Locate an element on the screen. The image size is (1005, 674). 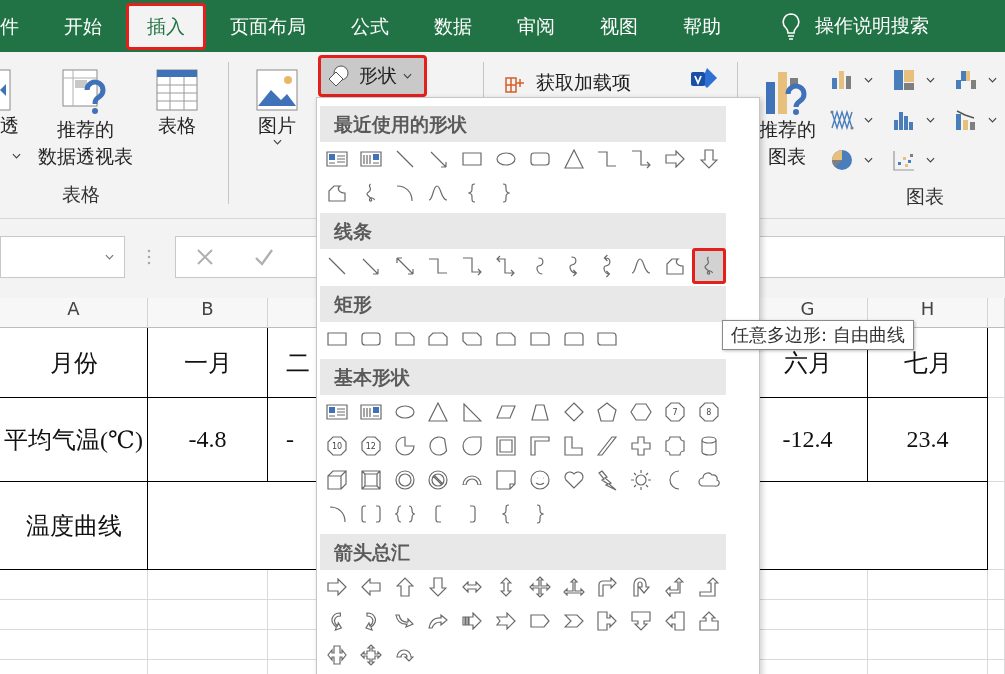
section-header: 基本形状 is located at coordinates (523, 377).